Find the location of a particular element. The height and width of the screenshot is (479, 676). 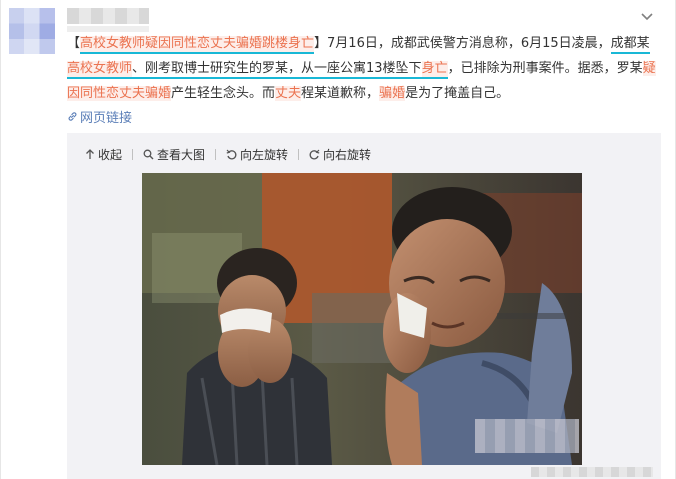

post-text-segment: 高校女教师 is located at coordinates (100, 70).